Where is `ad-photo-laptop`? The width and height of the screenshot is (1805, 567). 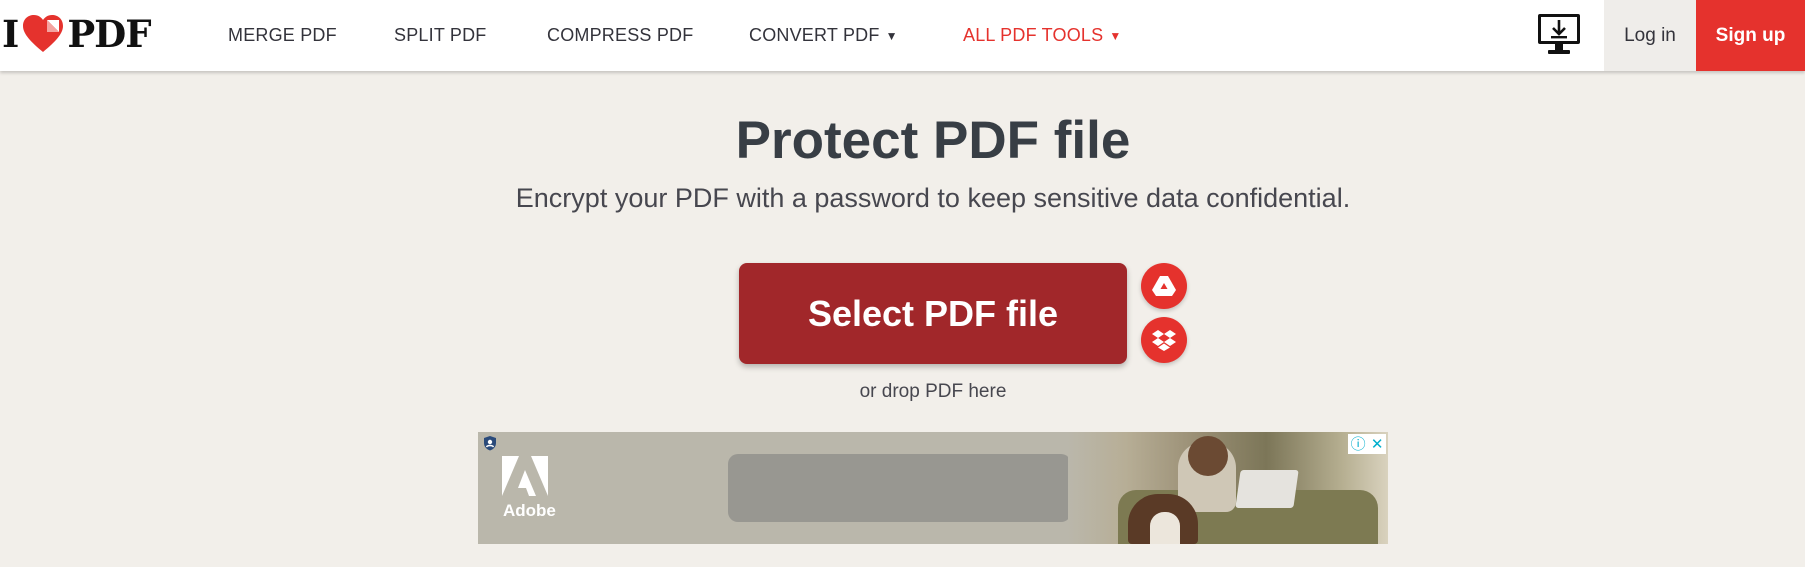
ad-photo-laptop is located at coordinates (1267, 489).